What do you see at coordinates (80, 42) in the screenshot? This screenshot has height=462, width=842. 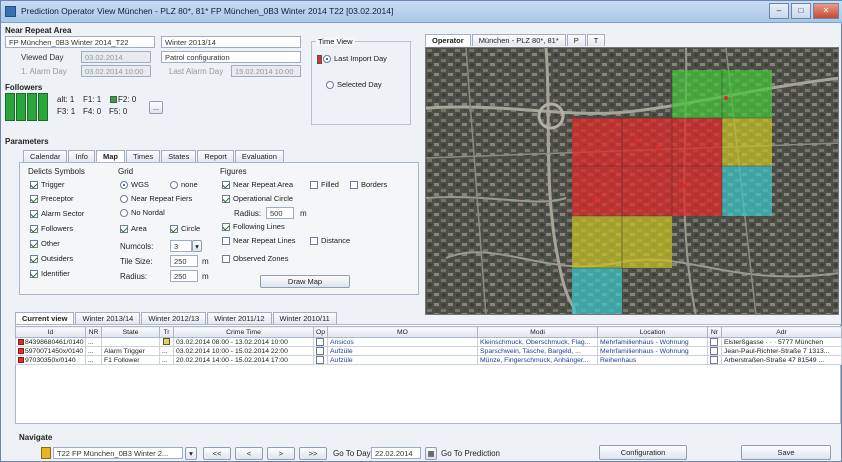 I see `near-repeat-area-field: FP München_0B3 Winter 2014_T22` at bounding box center [80, 42].